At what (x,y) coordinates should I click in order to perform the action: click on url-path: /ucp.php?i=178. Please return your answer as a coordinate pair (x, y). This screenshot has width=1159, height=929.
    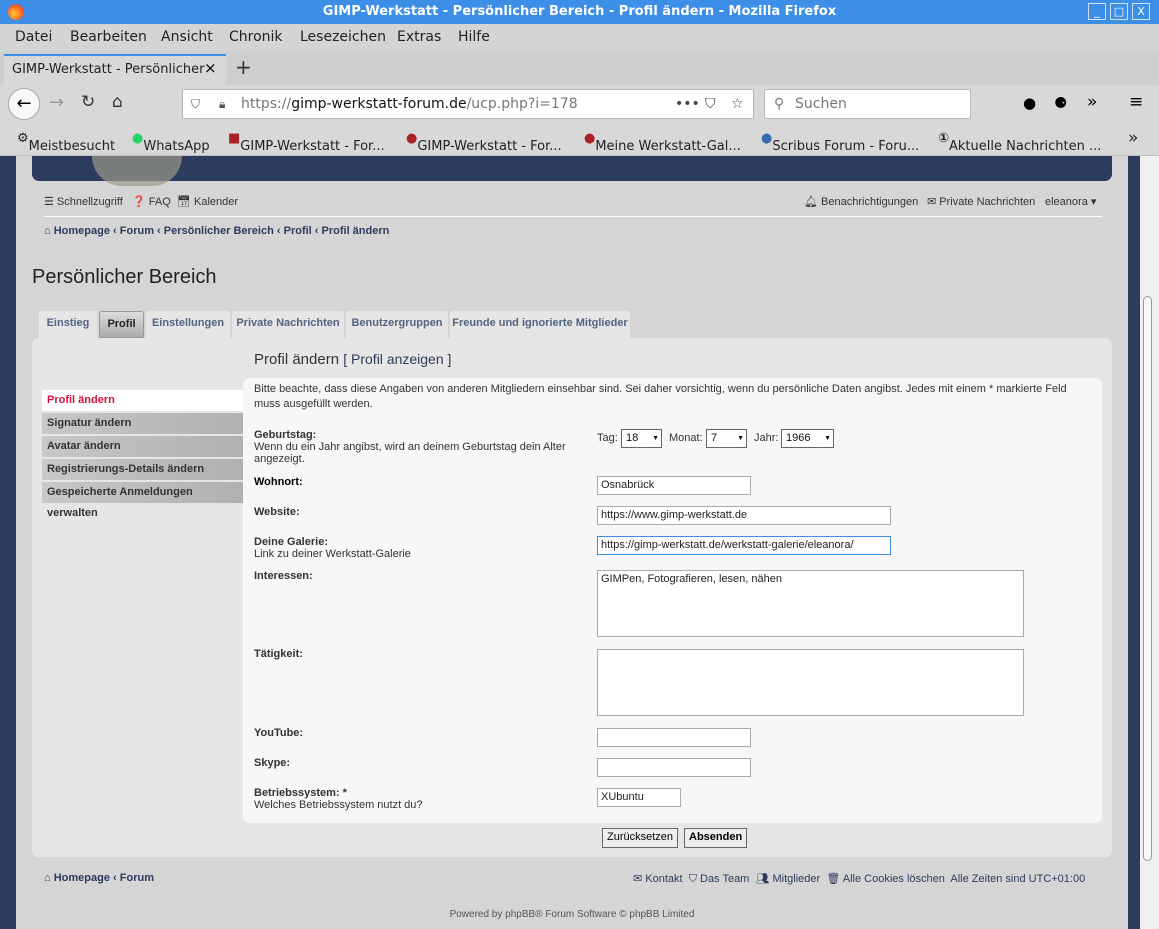
    Looking at the image, I should click on (522, 104).